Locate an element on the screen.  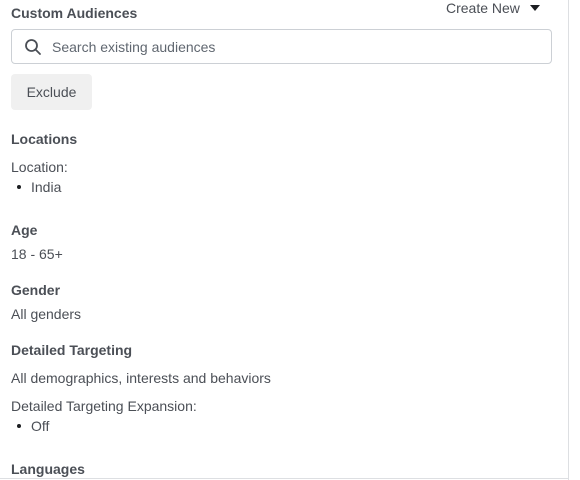
panel-divider is located at coordinates (568, 240).